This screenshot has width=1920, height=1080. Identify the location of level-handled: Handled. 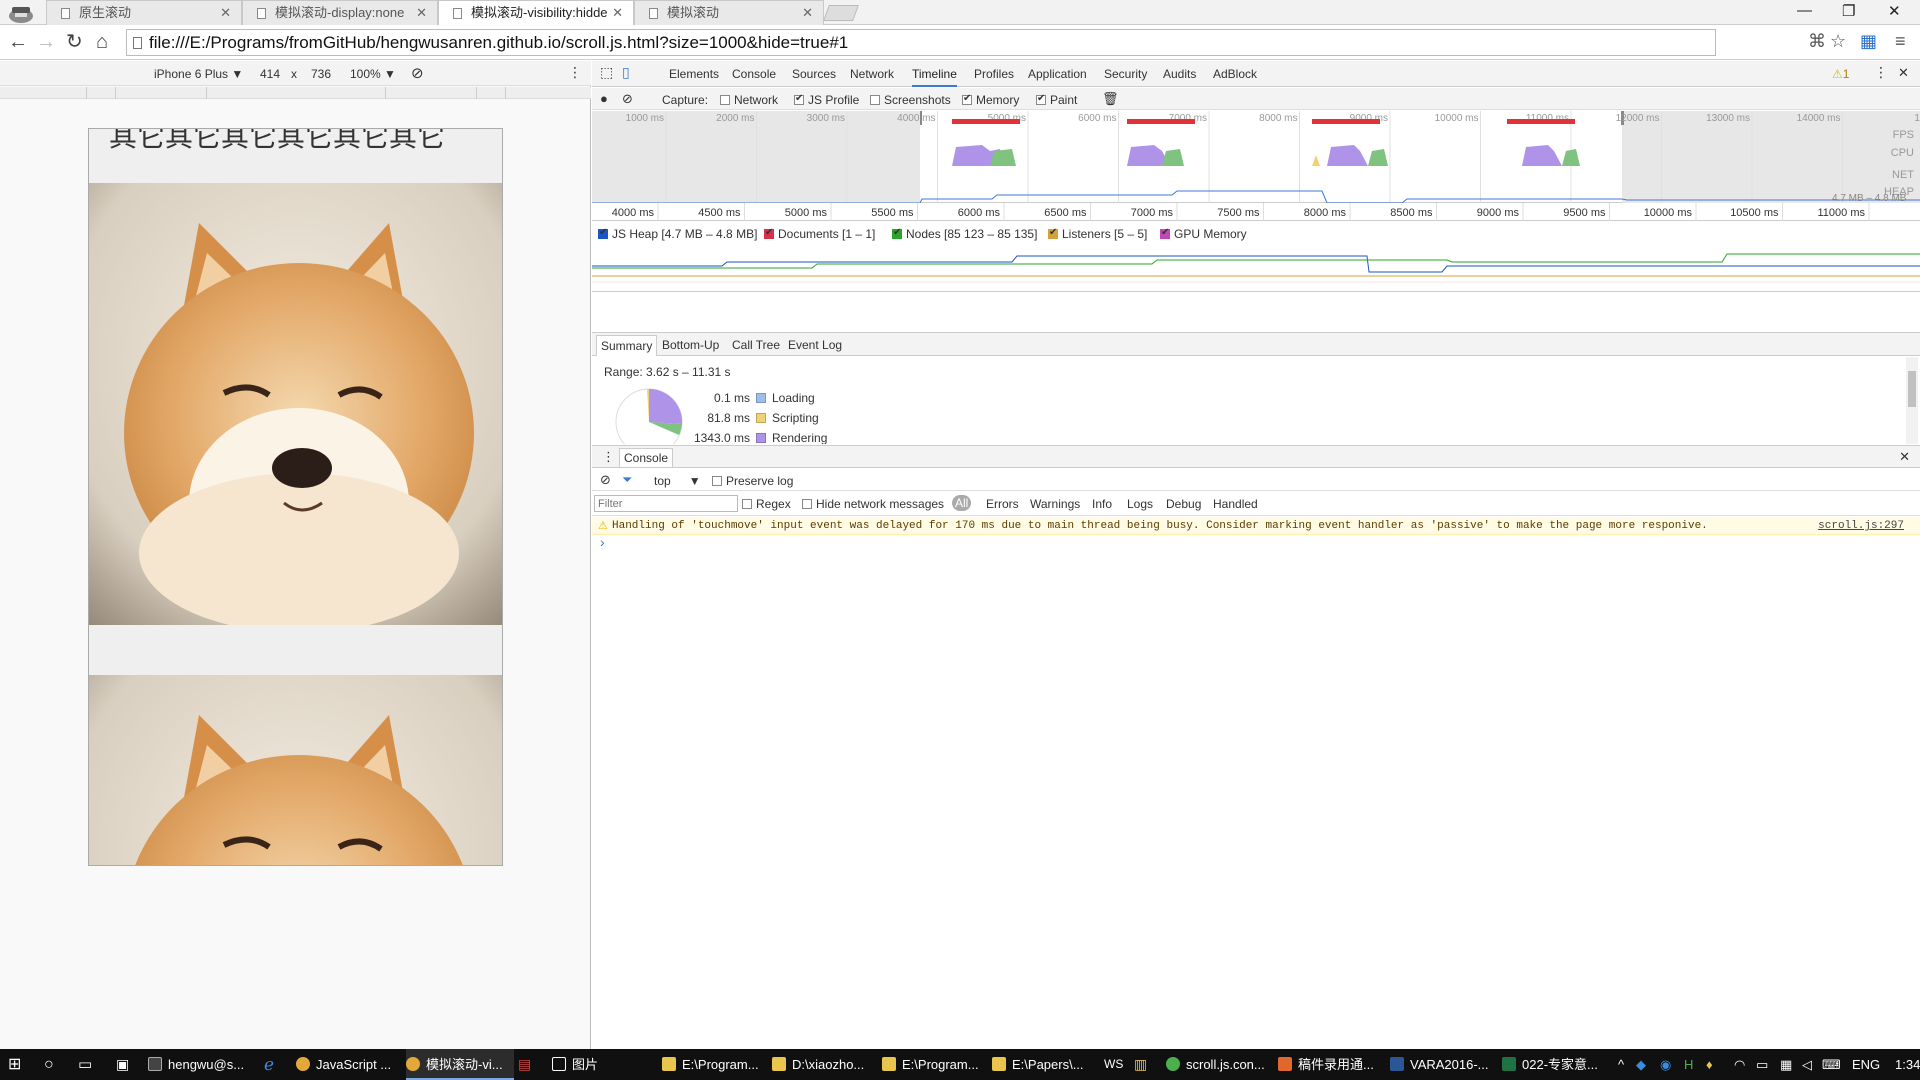
(1235, 504).